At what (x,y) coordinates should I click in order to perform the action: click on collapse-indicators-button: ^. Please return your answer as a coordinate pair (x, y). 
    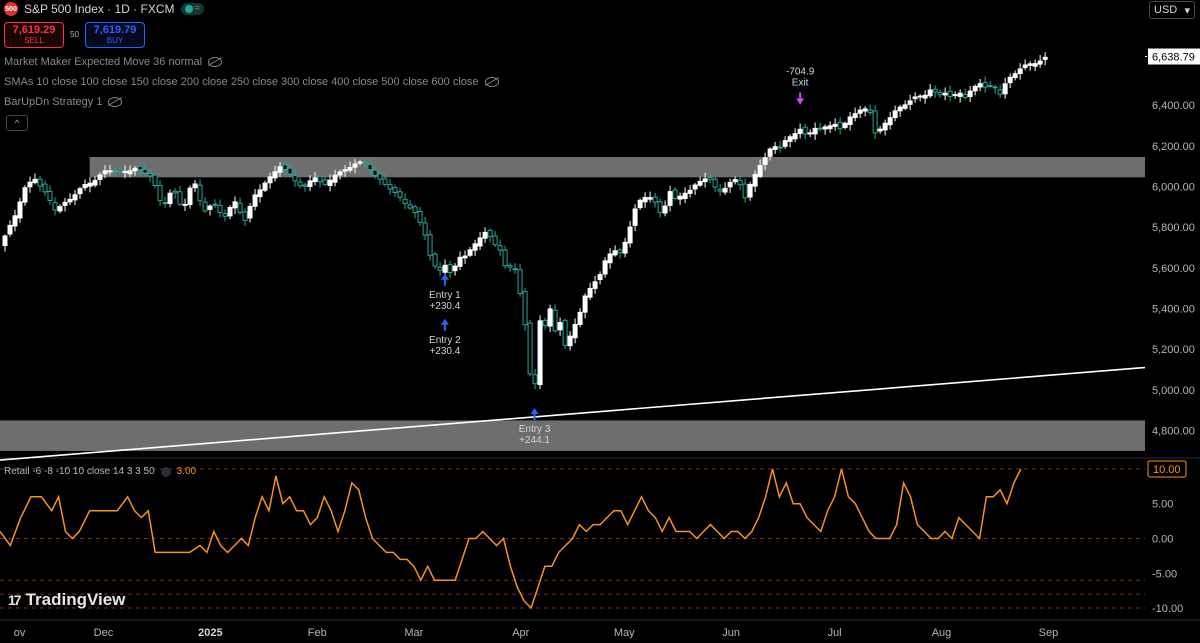
    Looking at the image, I should click on (17, 123).